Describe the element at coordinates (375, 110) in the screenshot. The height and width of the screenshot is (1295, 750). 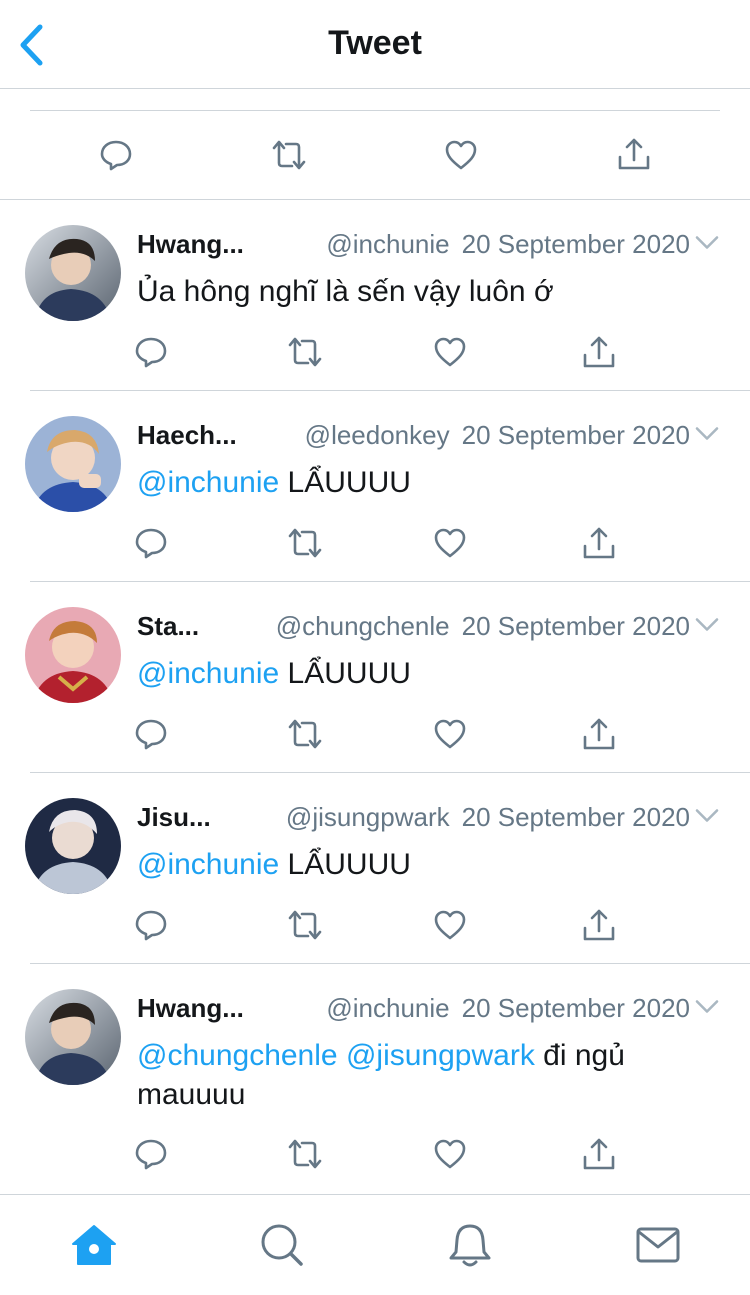
I see `divider` at that location.